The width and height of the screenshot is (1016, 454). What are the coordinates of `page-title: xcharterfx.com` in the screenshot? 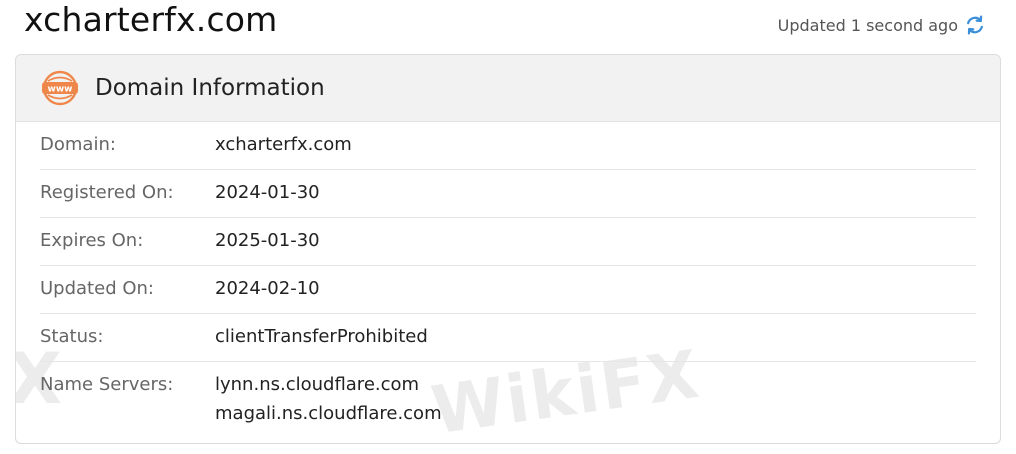 It's located at (151, 19).